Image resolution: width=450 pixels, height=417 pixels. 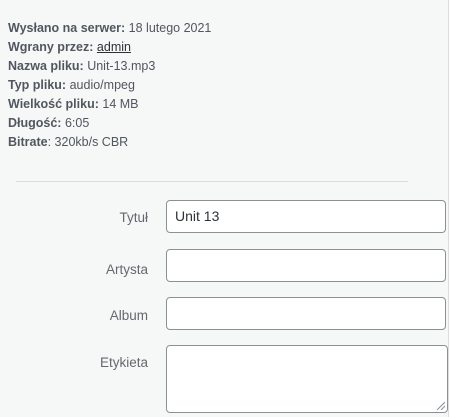 I want to click on file-length-label: Długość:, so click(x=35, y=123).